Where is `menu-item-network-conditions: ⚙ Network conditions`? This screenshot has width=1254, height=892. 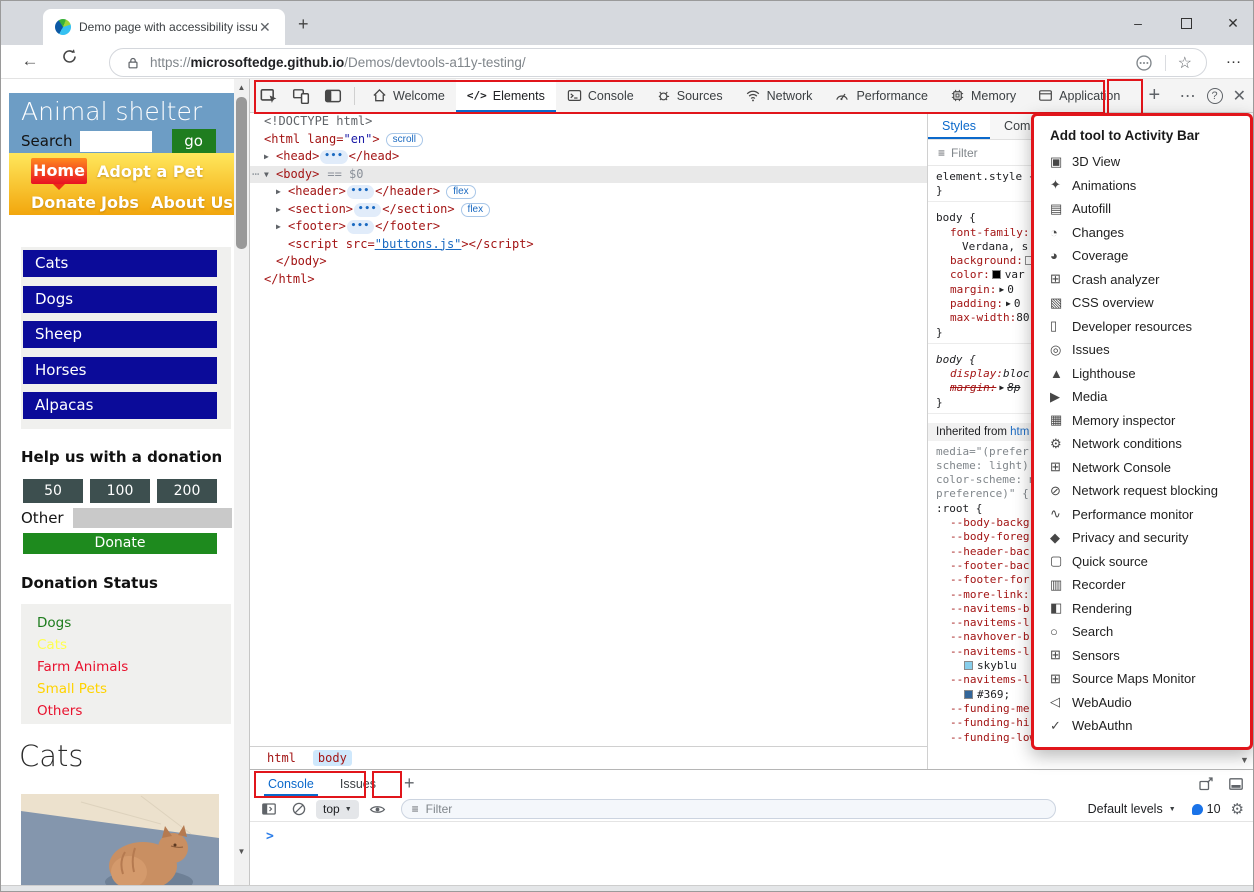 menu-item-network-conditions: ⚙ Network conditions is located at coordinates (1142, 444).